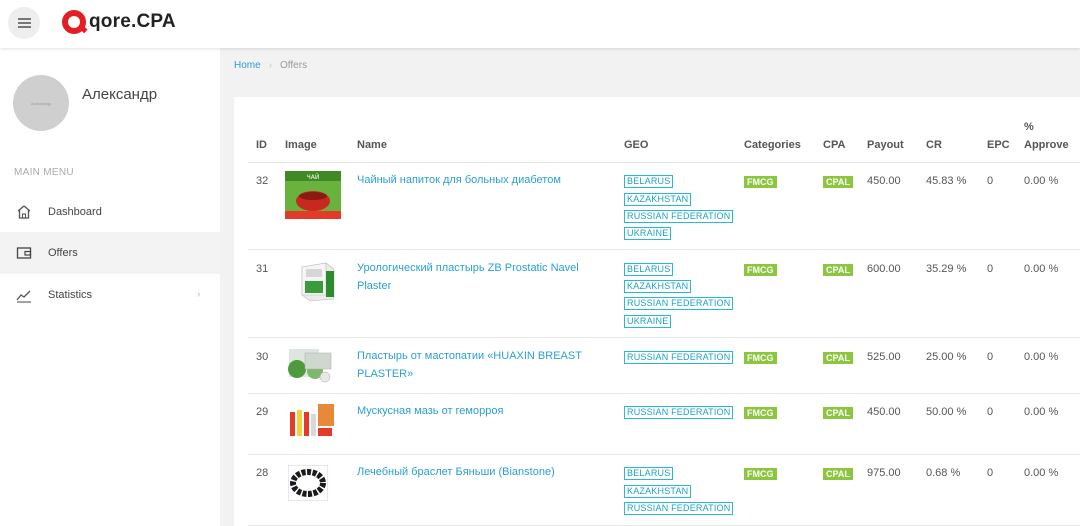 This screenshot has width=1080, height=526. What do you see at coordinates (199, 294) in the screenshot?
I see `chevron-right-icon: ›` at bounding box center [199, 294].